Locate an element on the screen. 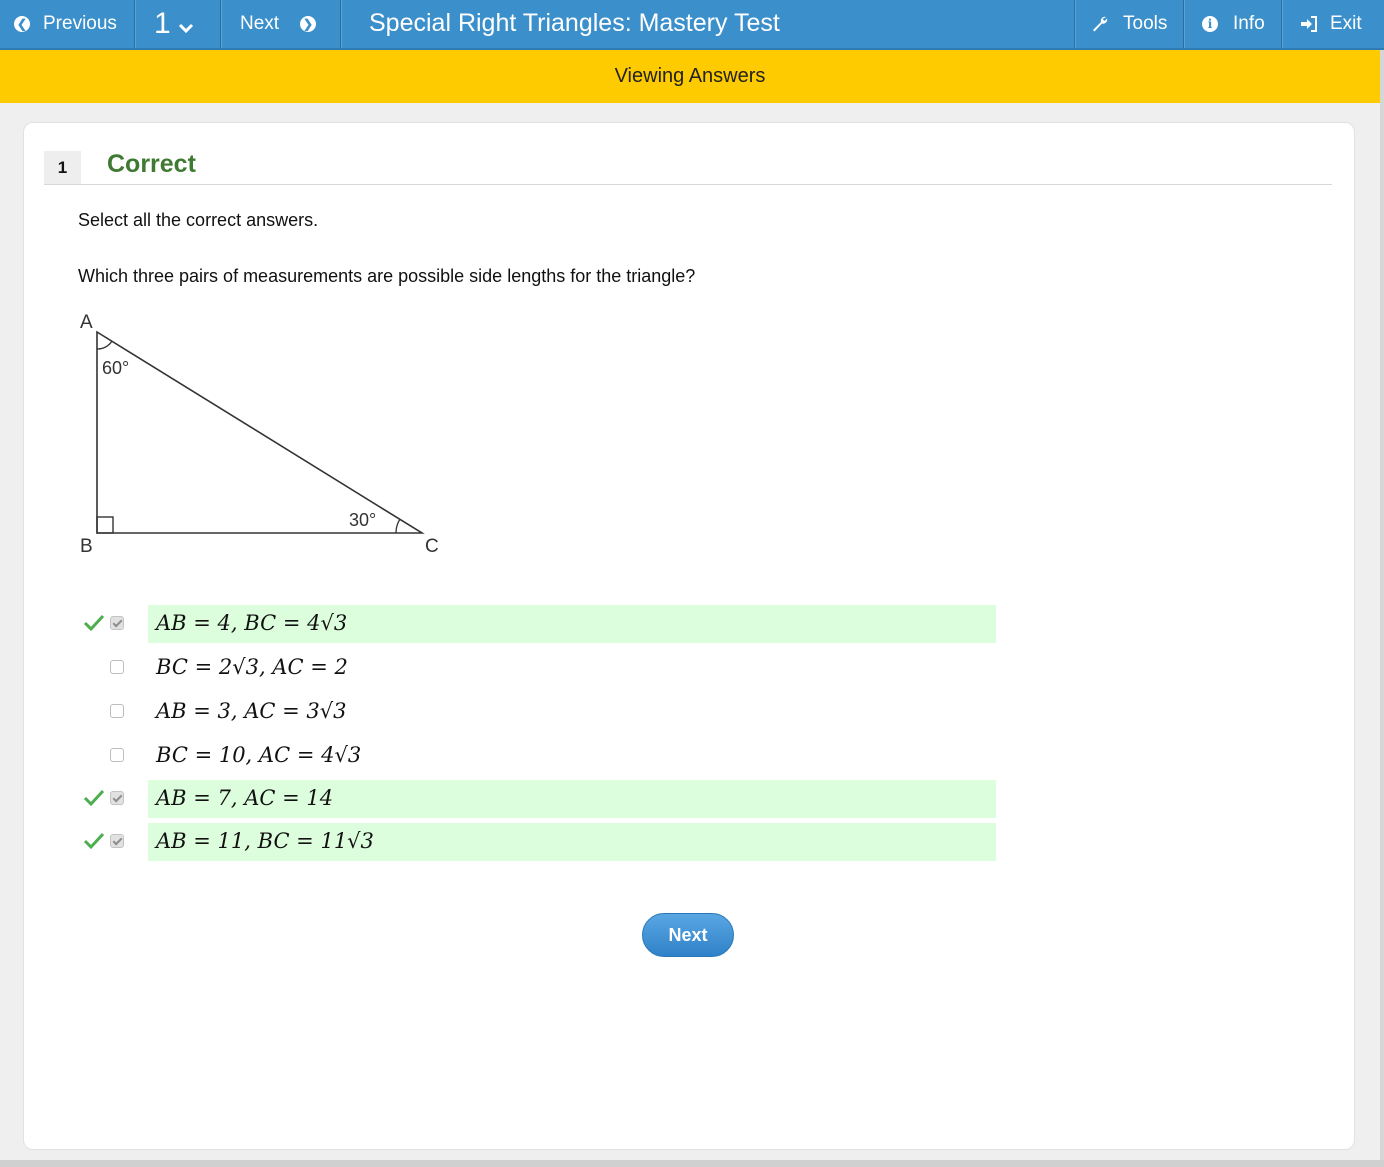 The width and height of the screenshot is (1384, 1167). answer-label: BC = 10, AC = 4√3 is located at coordinates (259, 755).